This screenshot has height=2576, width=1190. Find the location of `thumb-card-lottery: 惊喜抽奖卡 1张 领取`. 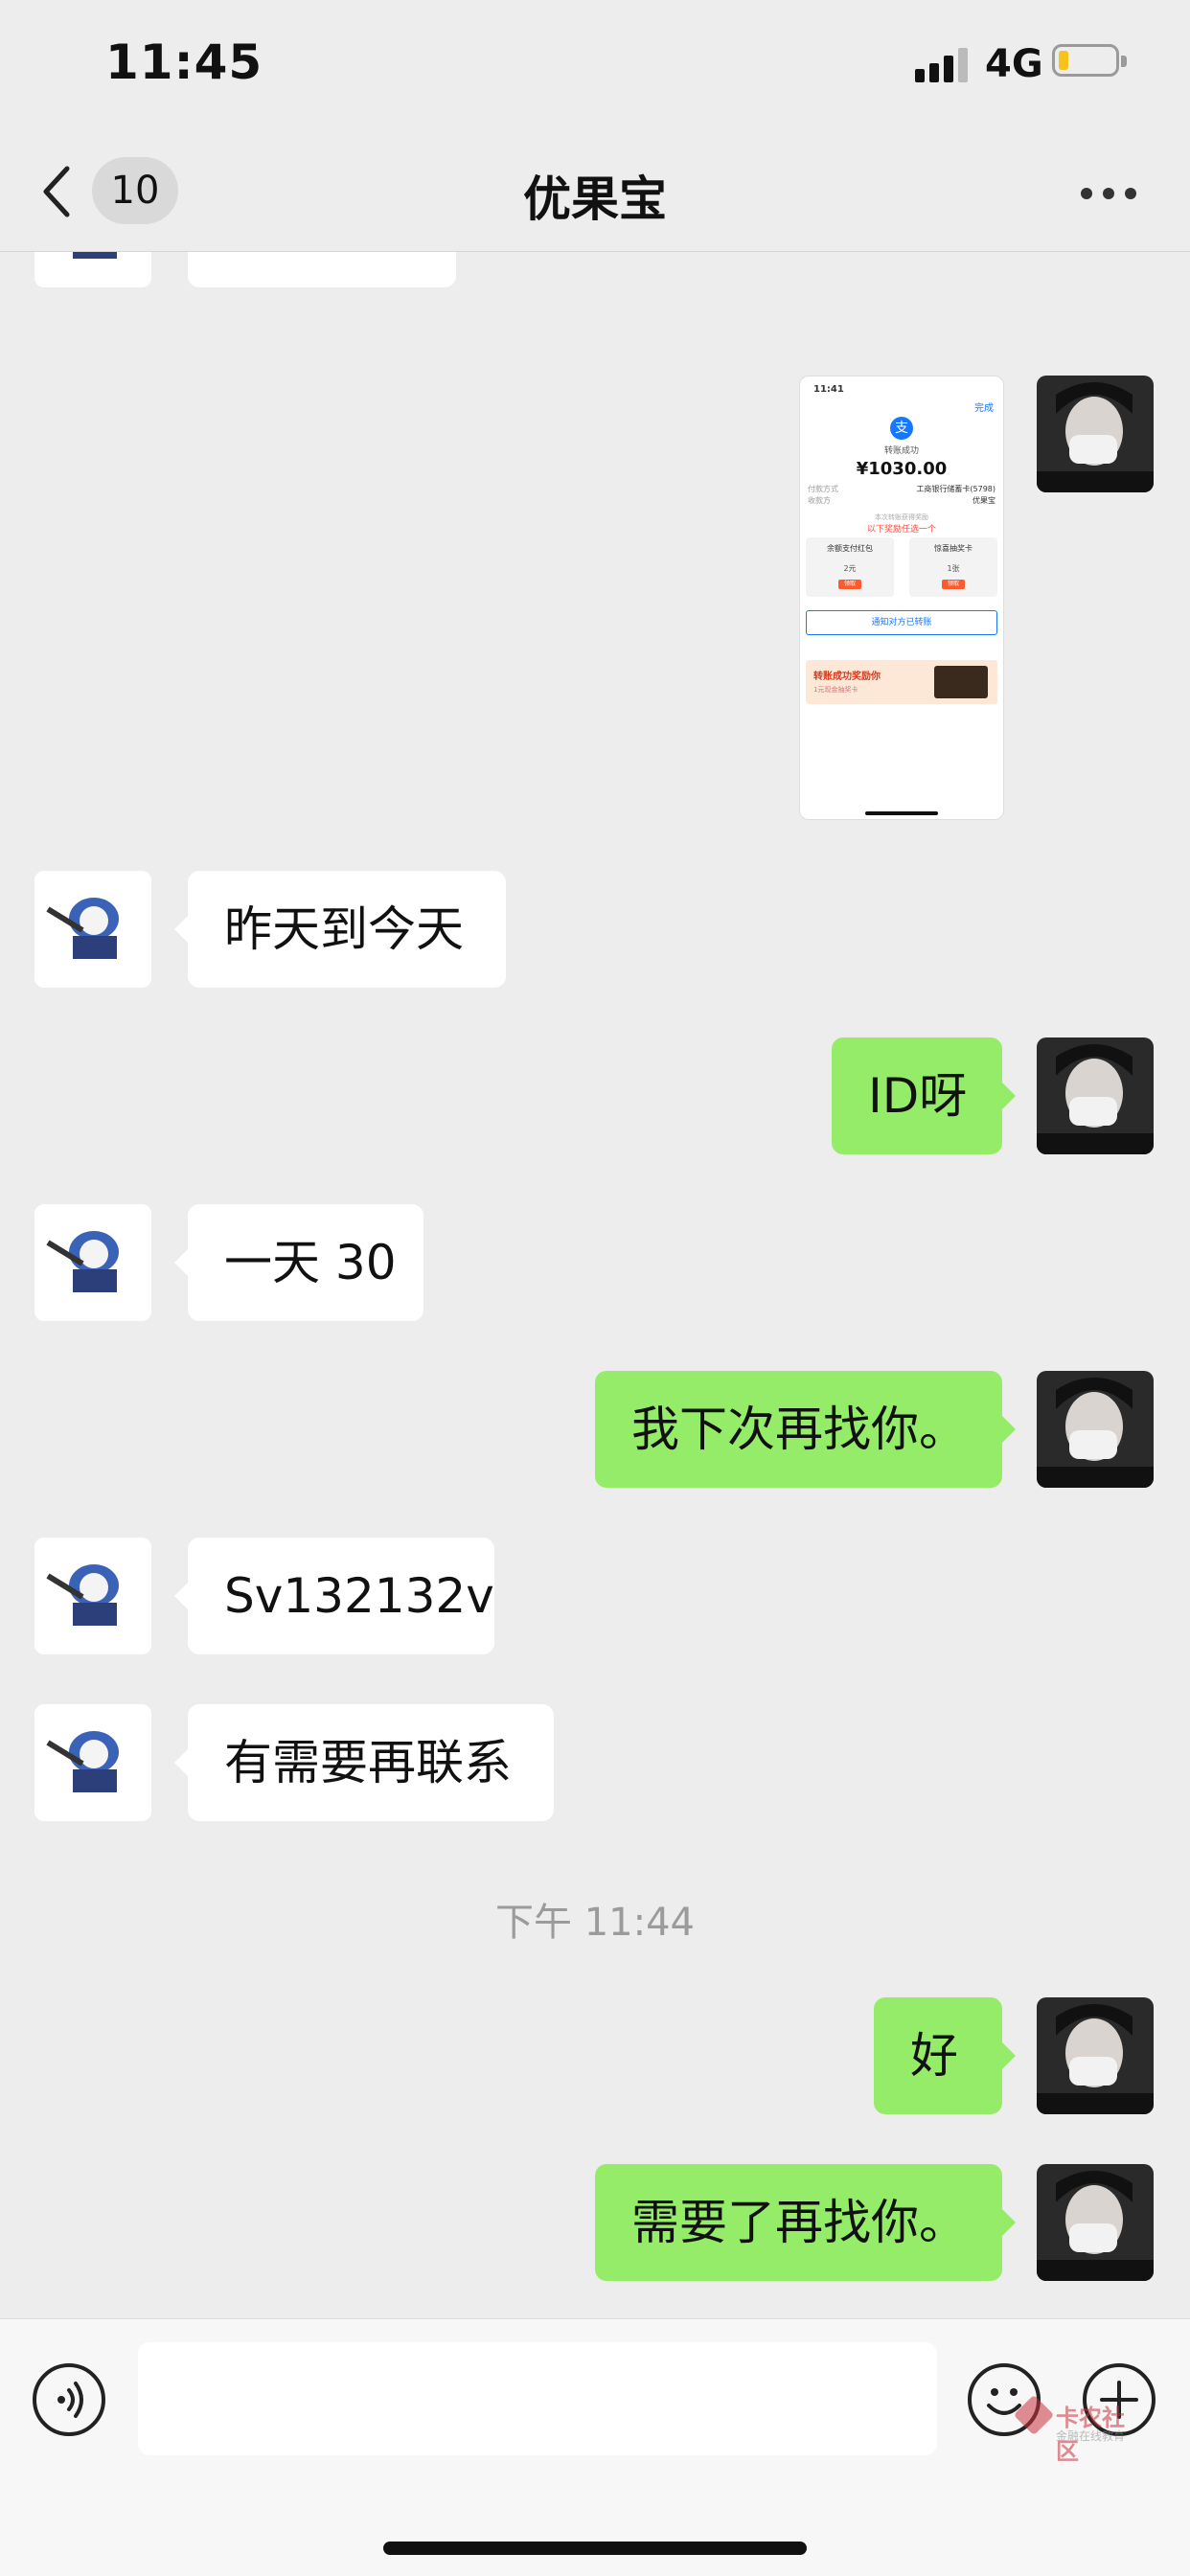

thumb-card-lottery: 惊喜抽奖卡 1张 领取 is located at coordinates (953, 567).